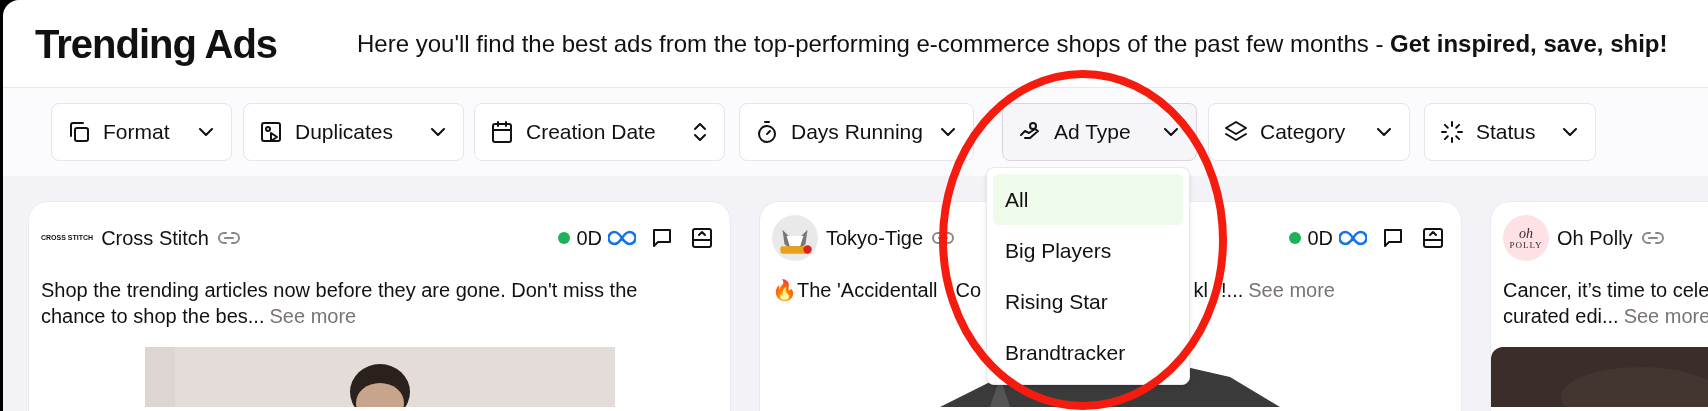  What do you see at coordinates (1088, 250) in the screenshot?
I see `menu-item: Big Players` at bounding box center [1088, 250].